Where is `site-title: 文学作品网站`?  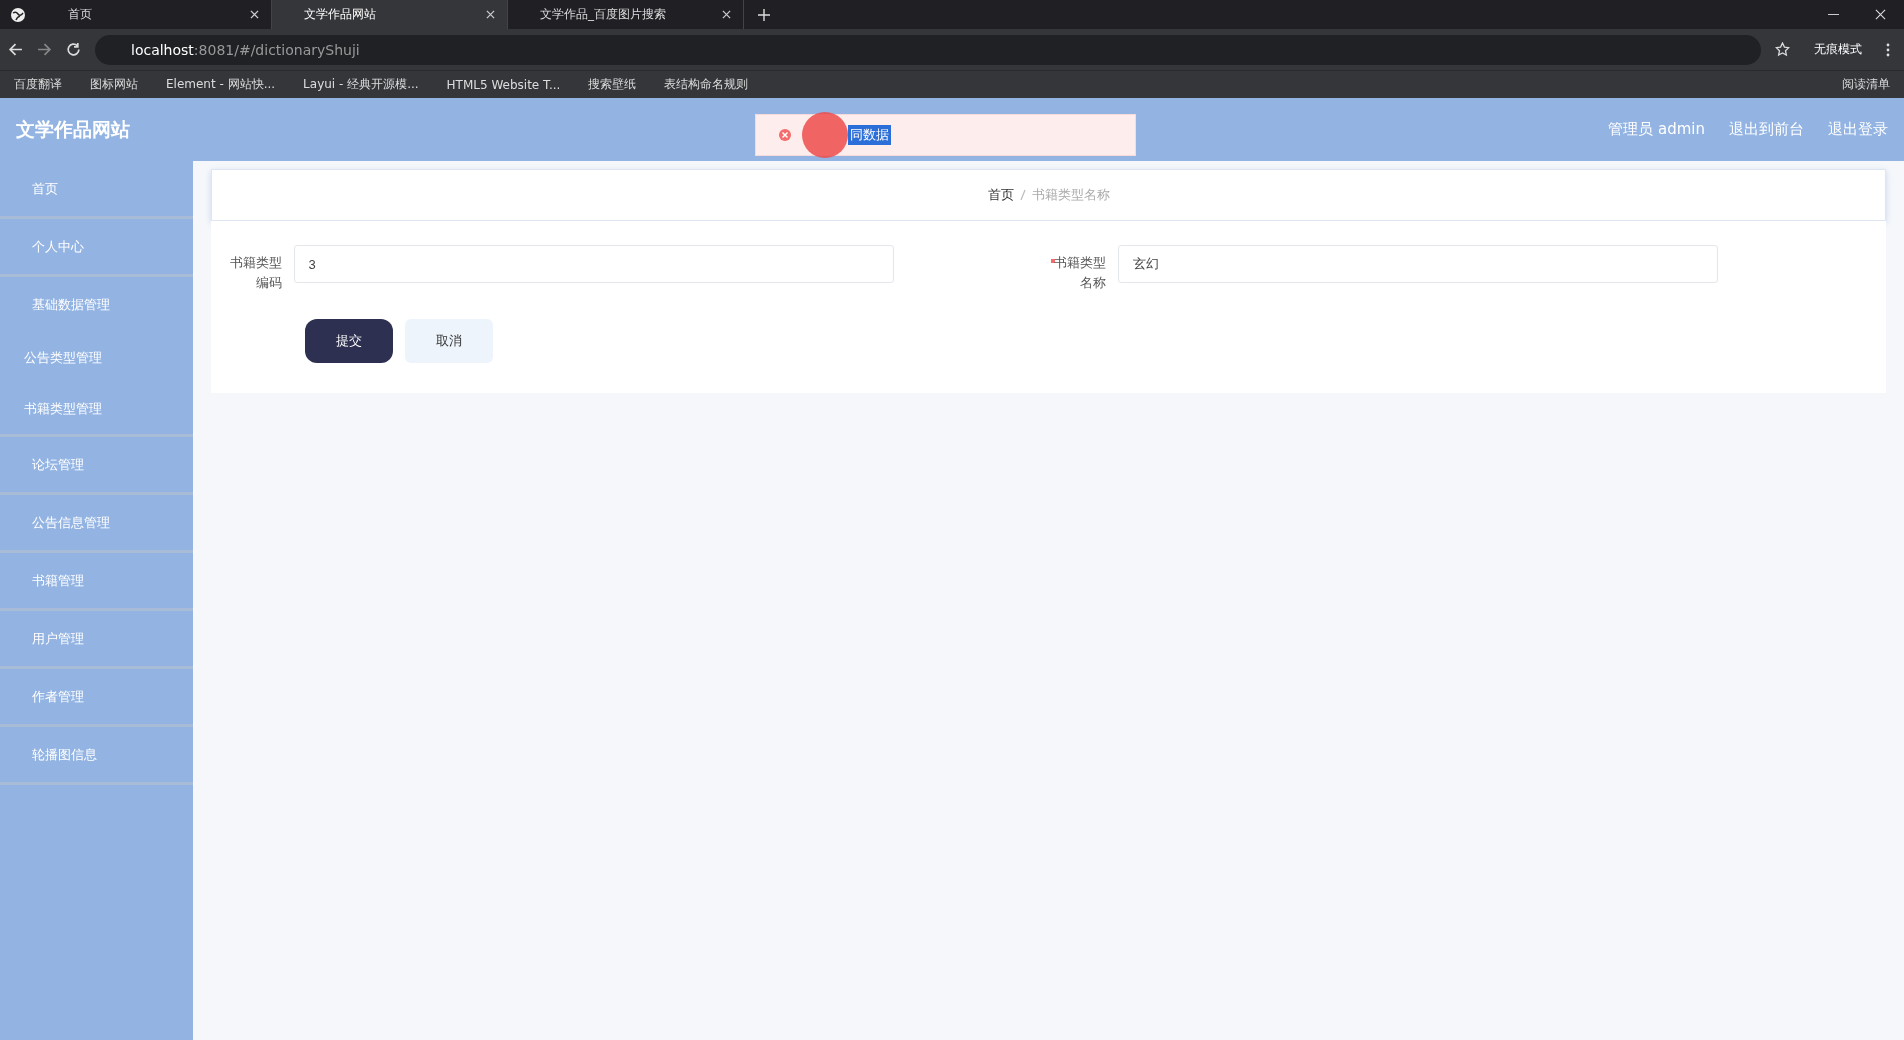 site-title: 文学作品网站 is located at coordinates (73, 129).